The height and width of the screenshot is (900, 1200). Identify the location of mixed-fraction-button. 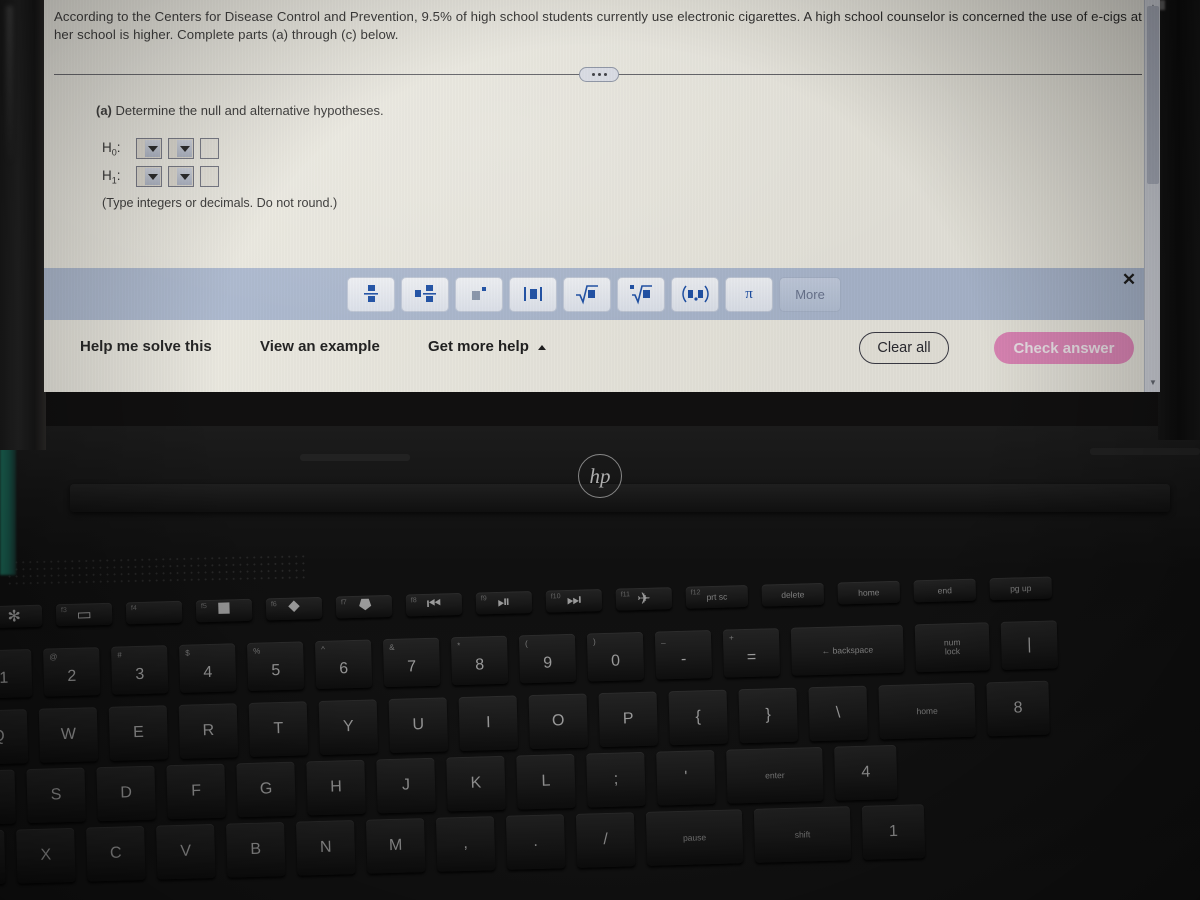
(425, 294).